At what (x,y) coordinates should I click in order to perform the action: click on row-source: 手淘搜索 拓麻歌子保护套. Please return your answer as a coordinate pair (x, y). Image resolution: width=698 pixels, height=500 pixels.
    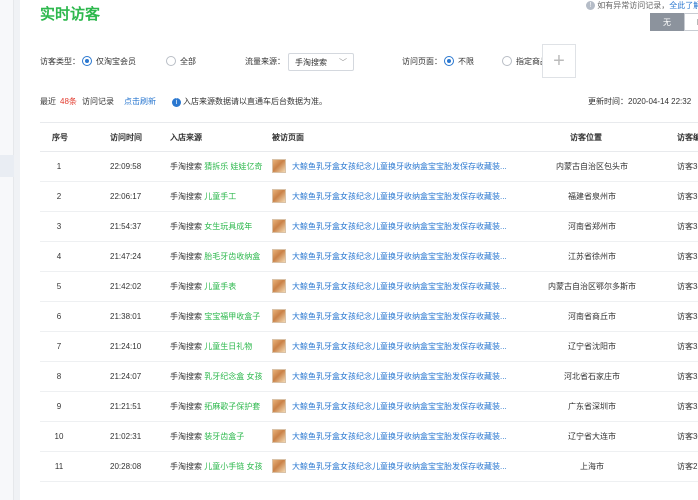
    Looking at the image, I should click on (219, 407).